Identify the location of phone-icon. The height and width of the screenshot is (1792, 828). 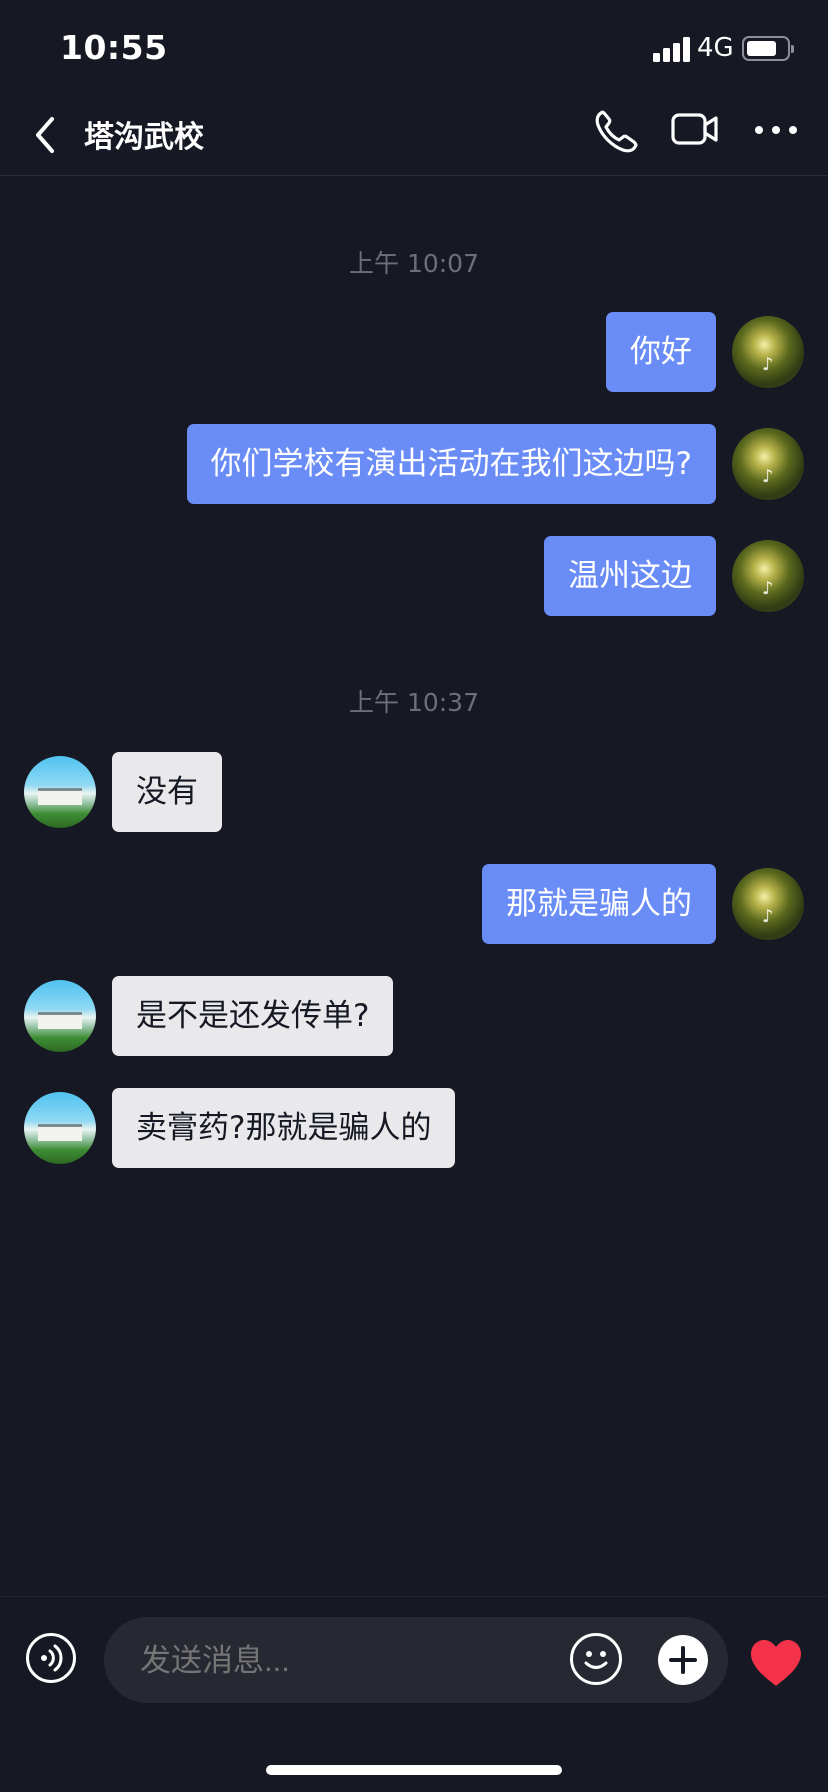
(616, 132).